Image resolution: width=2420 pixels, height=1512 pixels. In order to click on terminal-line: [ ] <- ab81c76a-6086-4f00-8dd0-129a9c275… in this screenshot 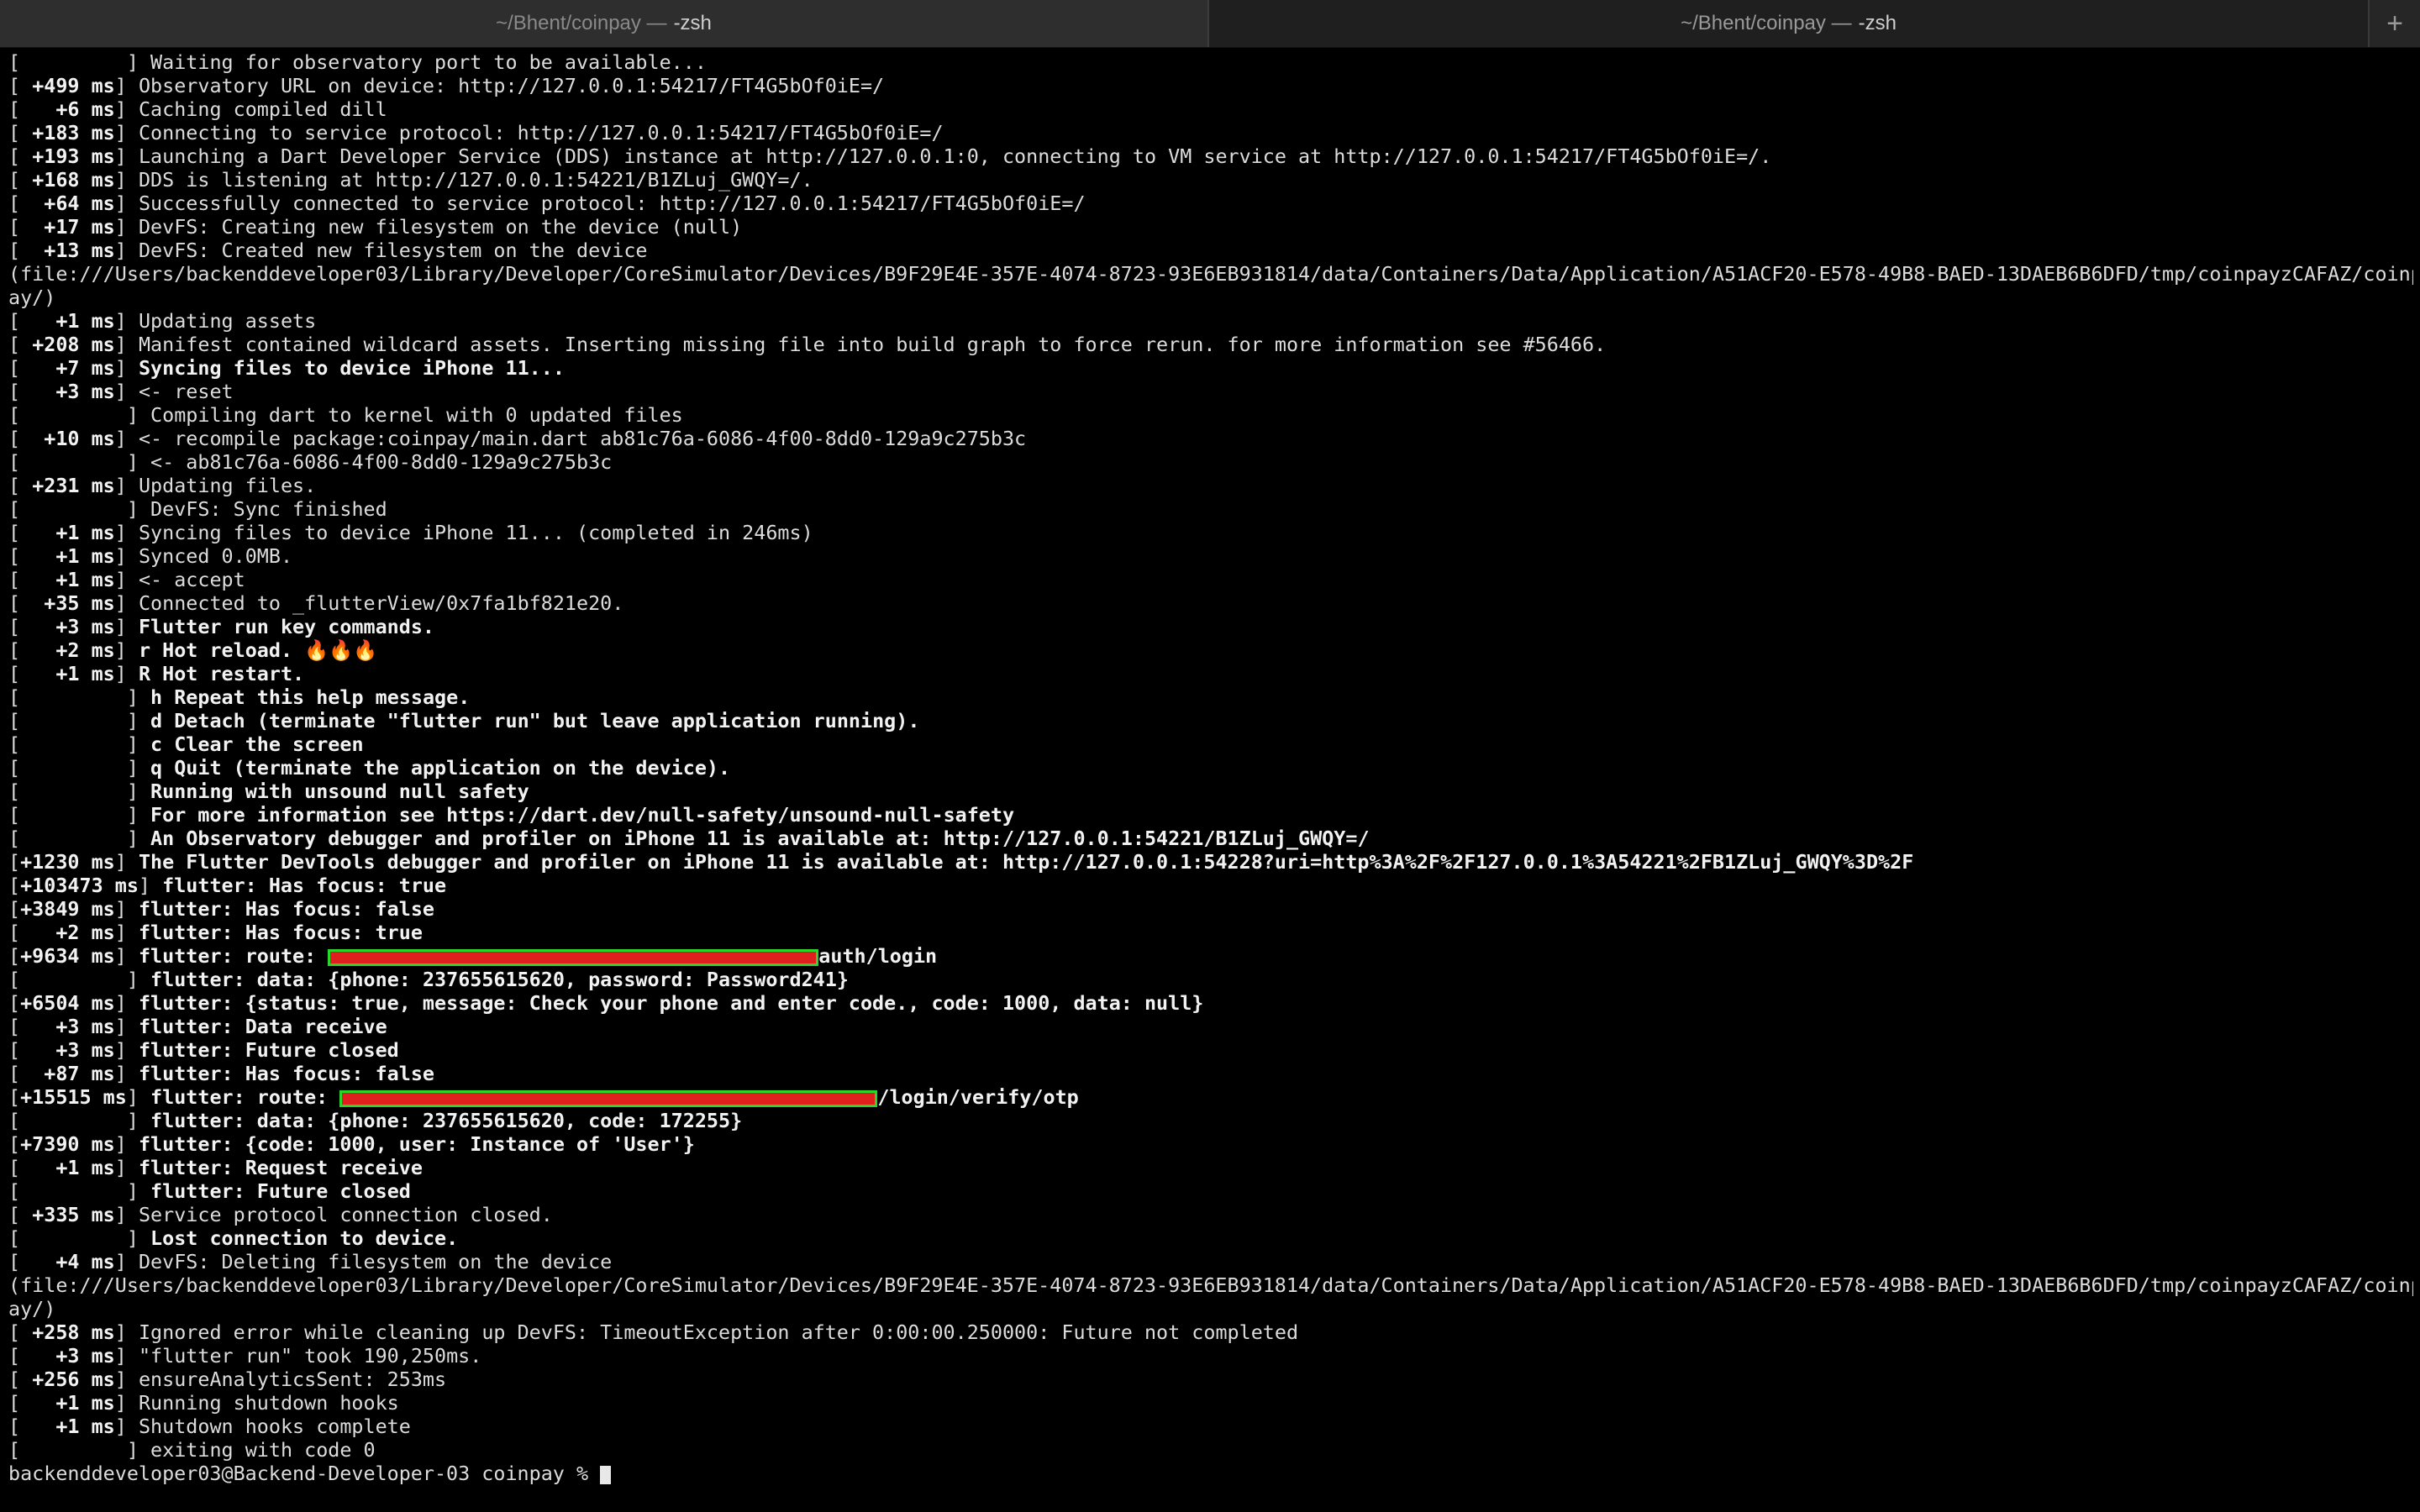, I will do `click(1210, 462)`.